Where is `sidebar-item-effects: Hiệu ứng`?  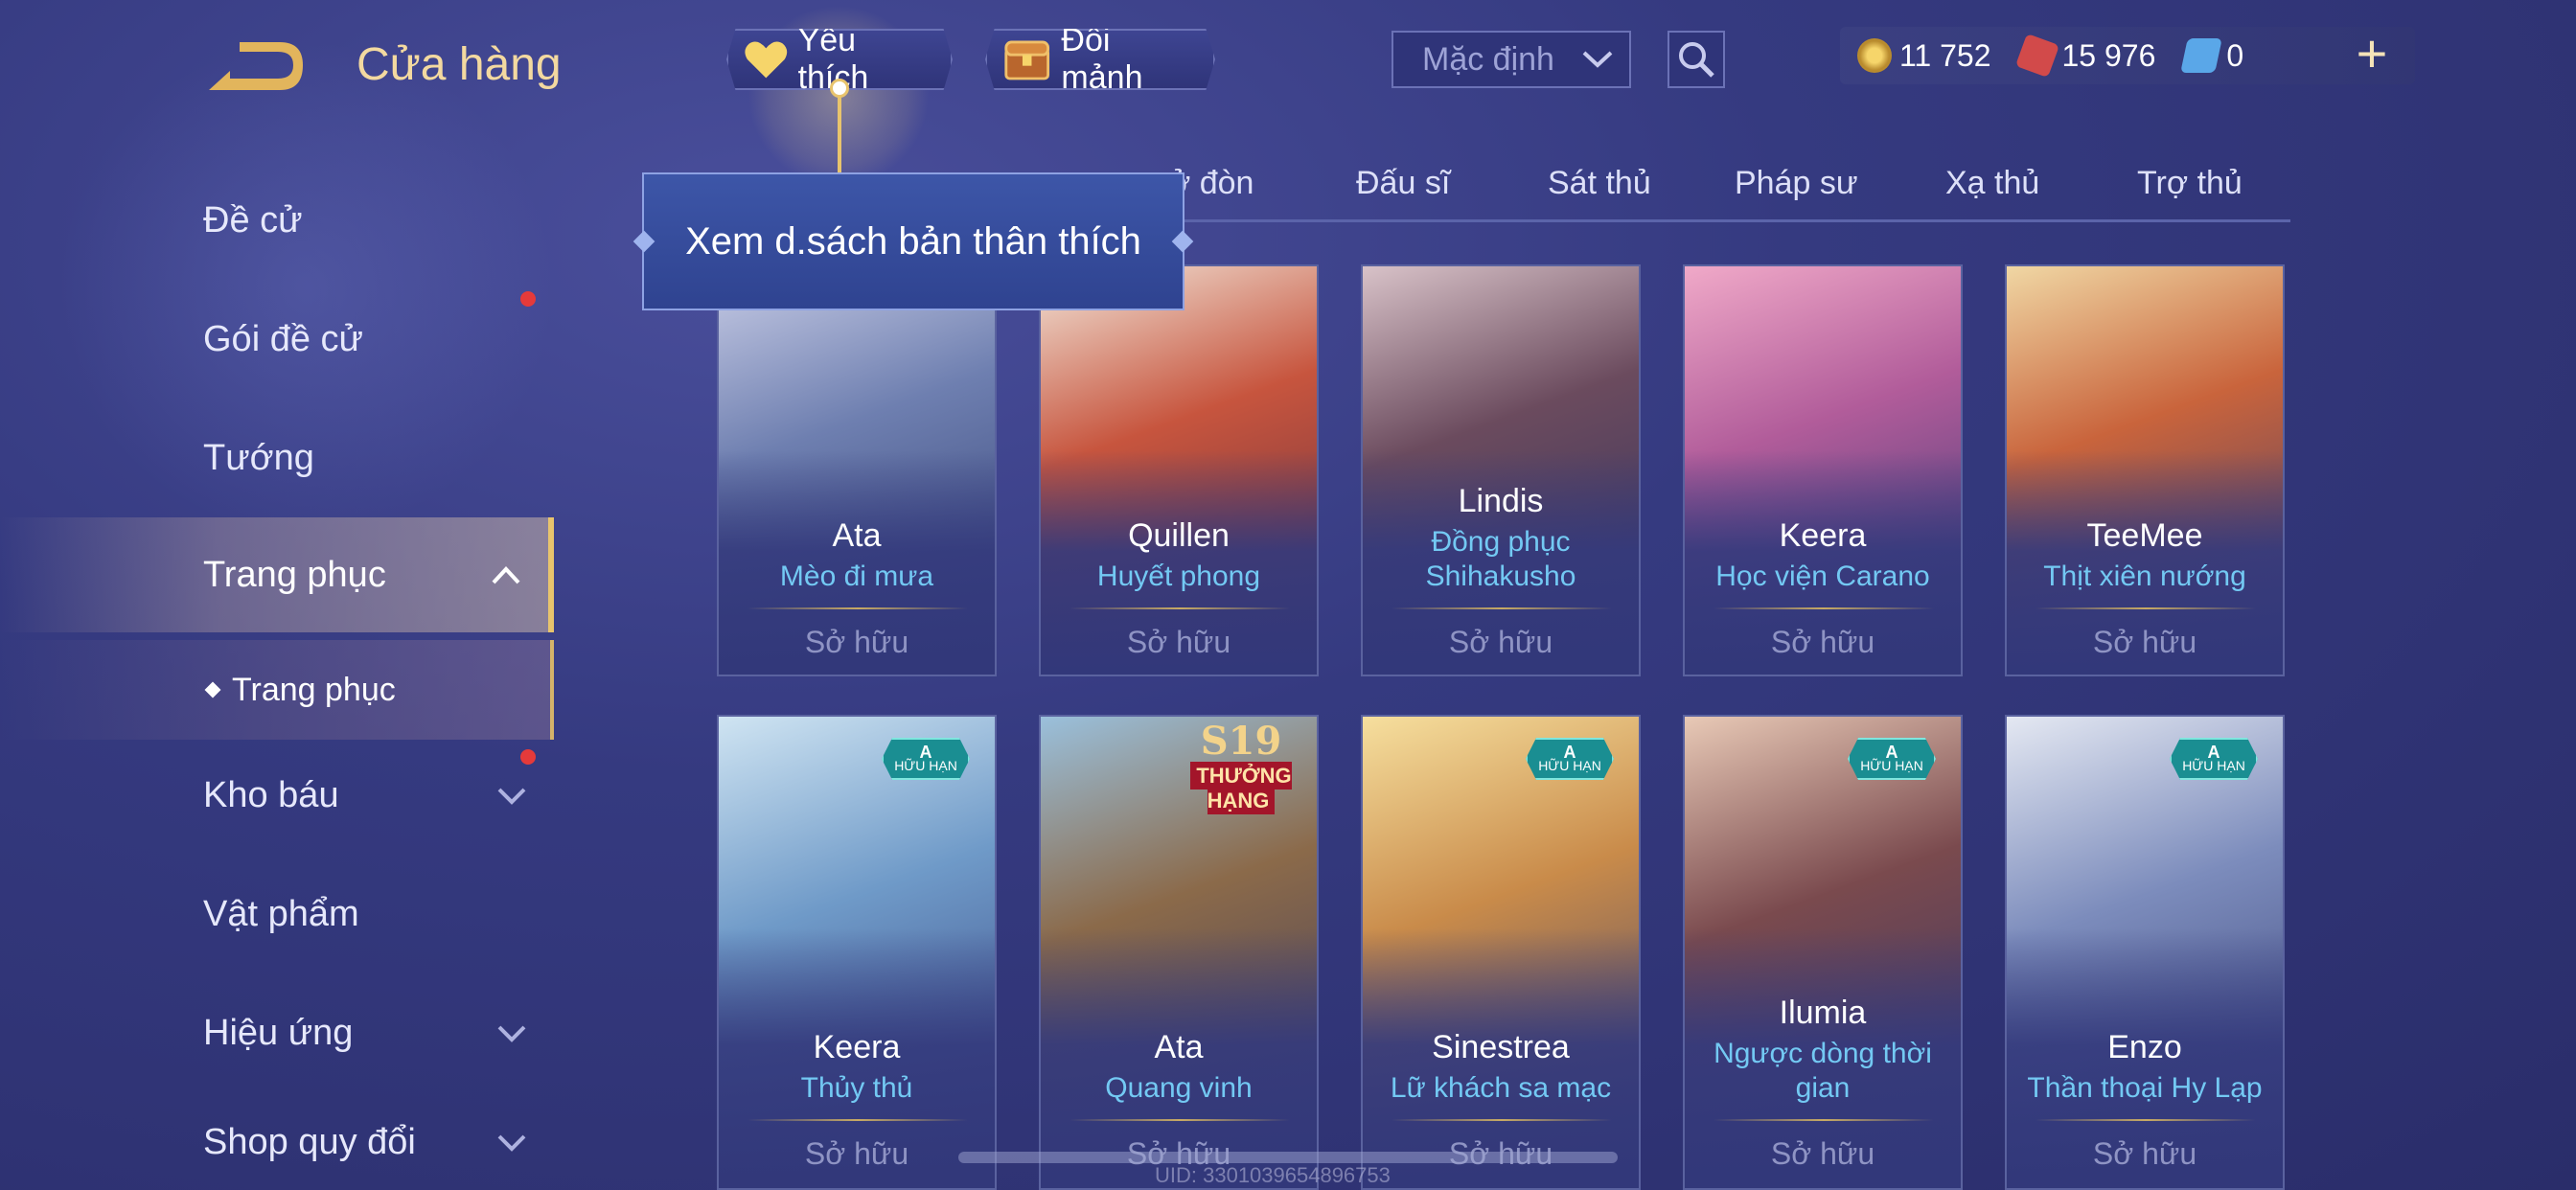 sidebar-item-effects: Hiệu ứng is located at coordinates (277, 1033).